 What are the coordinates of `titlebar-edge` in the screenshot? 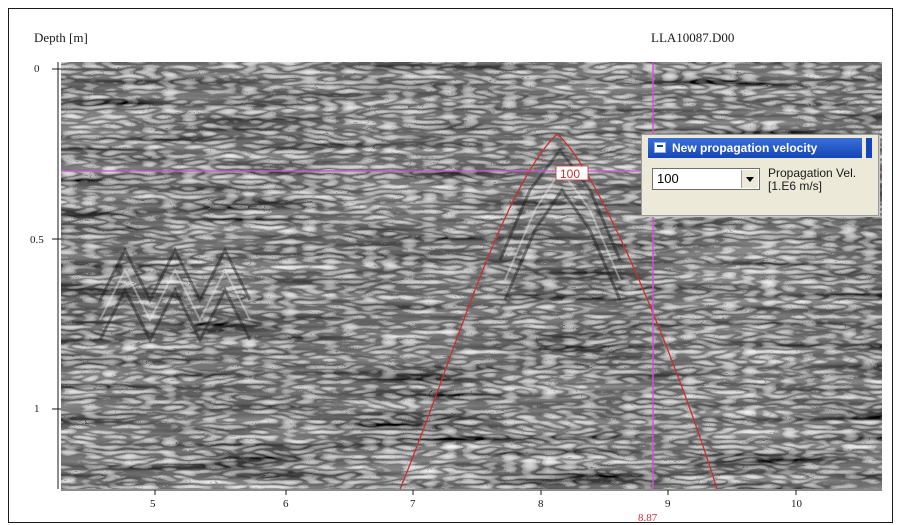 It's located at (869, 148).